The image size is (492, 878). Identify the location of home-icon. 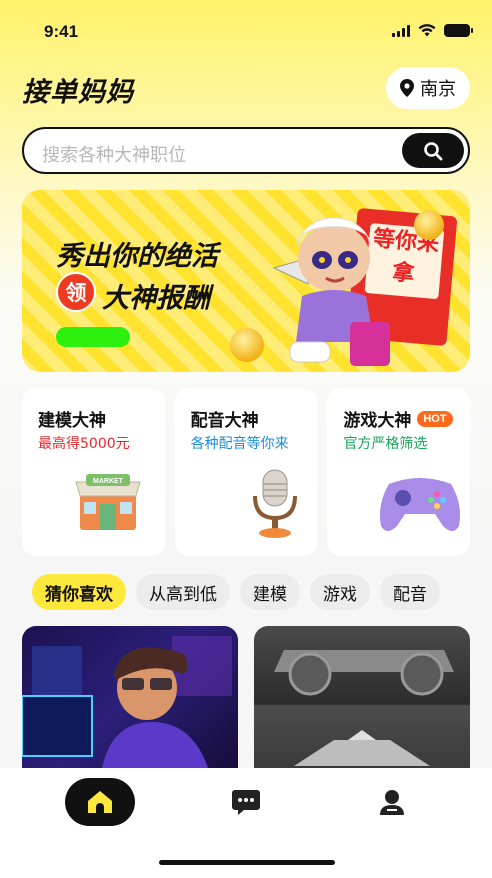
(100, 802).